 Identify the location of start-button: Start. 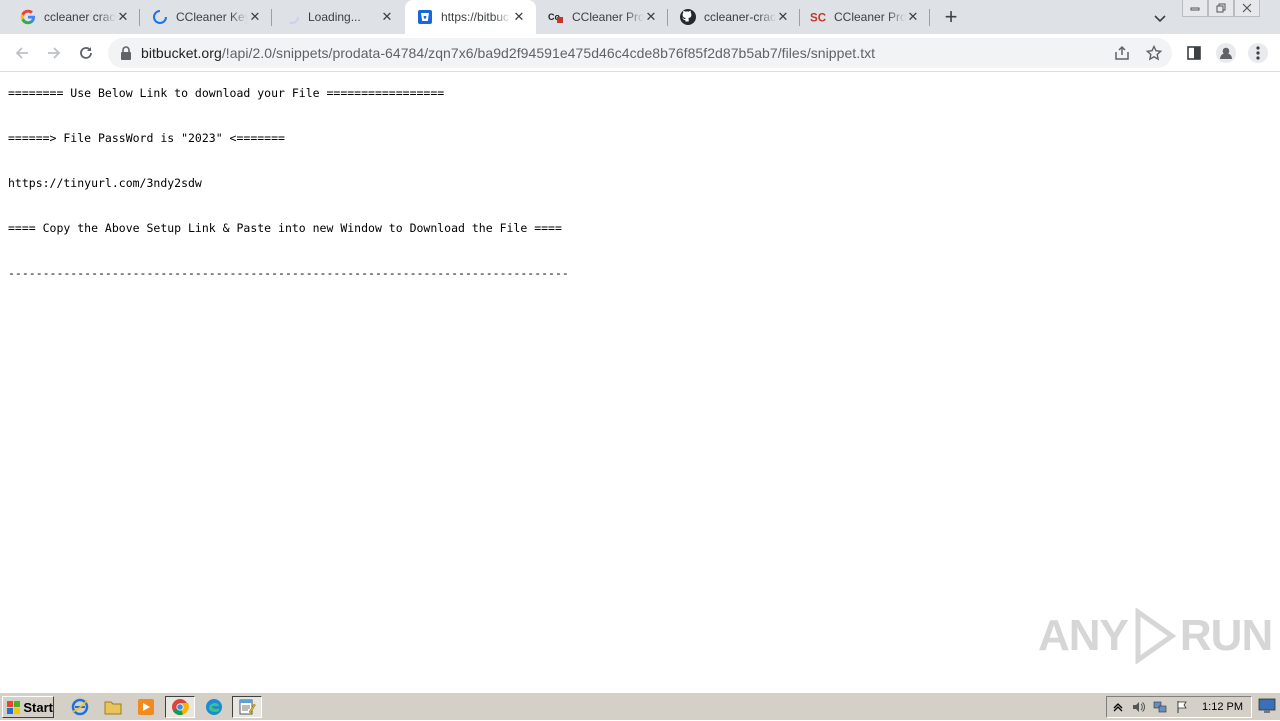
(28, 707).